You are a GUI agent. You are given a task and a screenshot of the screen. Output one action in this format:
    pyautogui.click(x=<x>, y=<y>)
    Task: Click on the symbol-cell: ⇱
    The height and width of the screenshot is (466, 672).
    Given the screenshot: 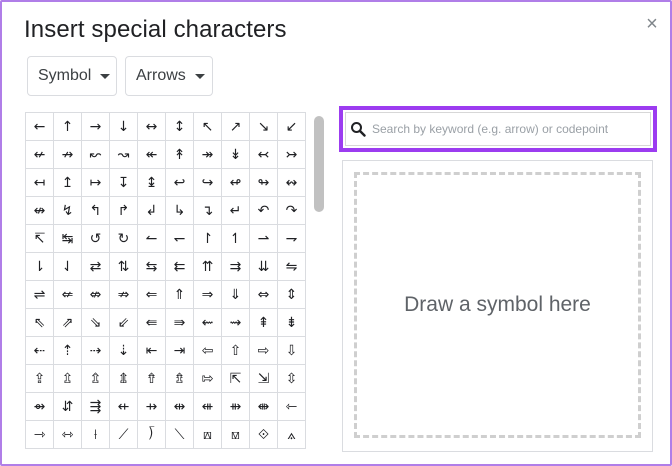 What is the action you would take?
    pyautogui.click(x=236, y=379)
    